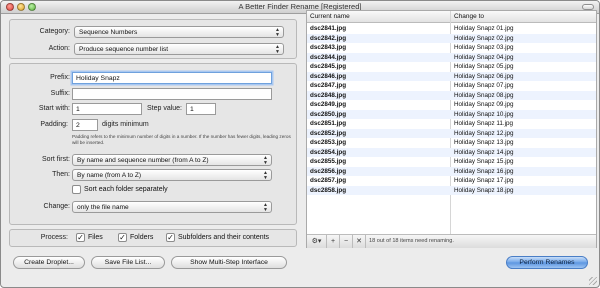 The image size is (600, 288). I want to click on table-row: dsc2841.jpg Holiday Snapz 01.jpg, so click(451, 29).